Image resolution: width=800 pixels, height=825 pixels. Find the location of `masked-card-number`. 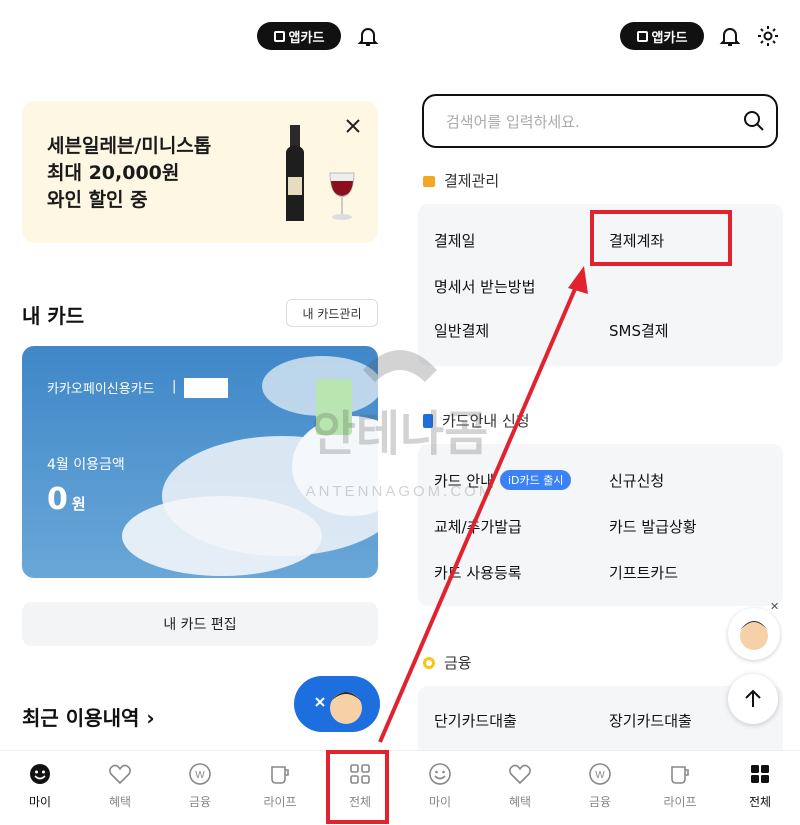

masked-card-number is located at coordinates (206, 388).